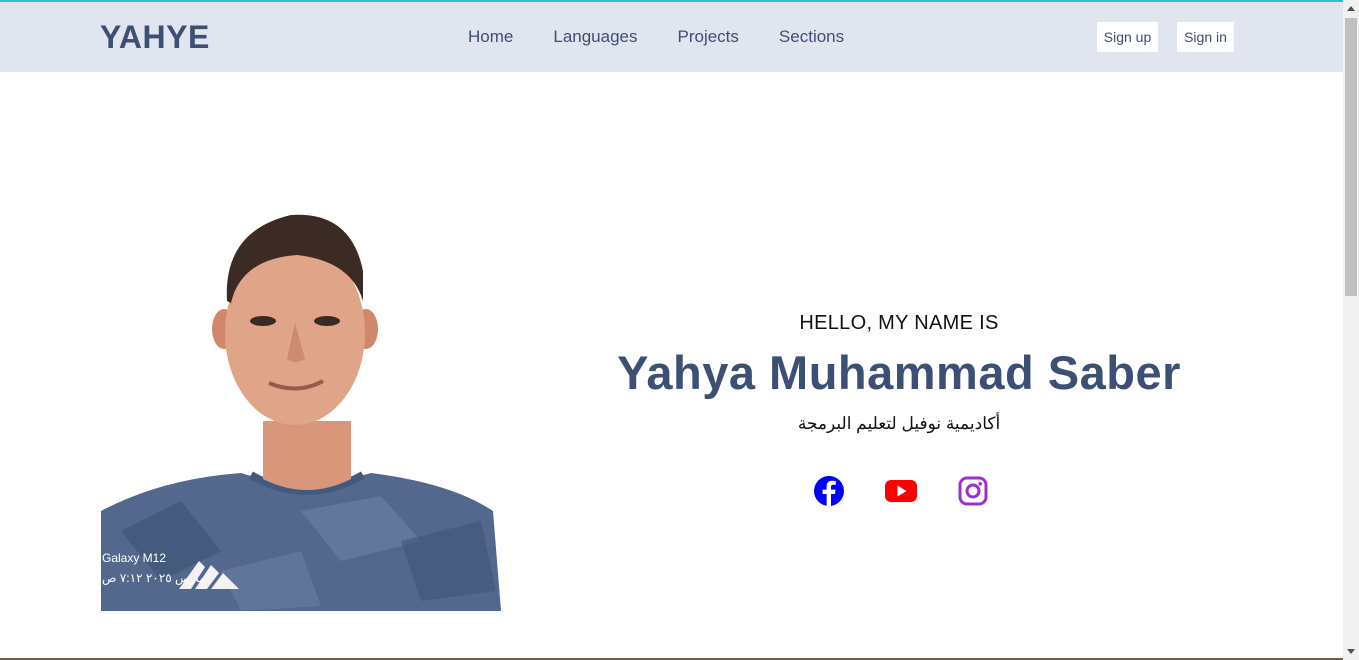  I want to click on photo-watermark-line2: مارس ٢٠٢٥ ٧:١٢ ص, so click(154, 578).